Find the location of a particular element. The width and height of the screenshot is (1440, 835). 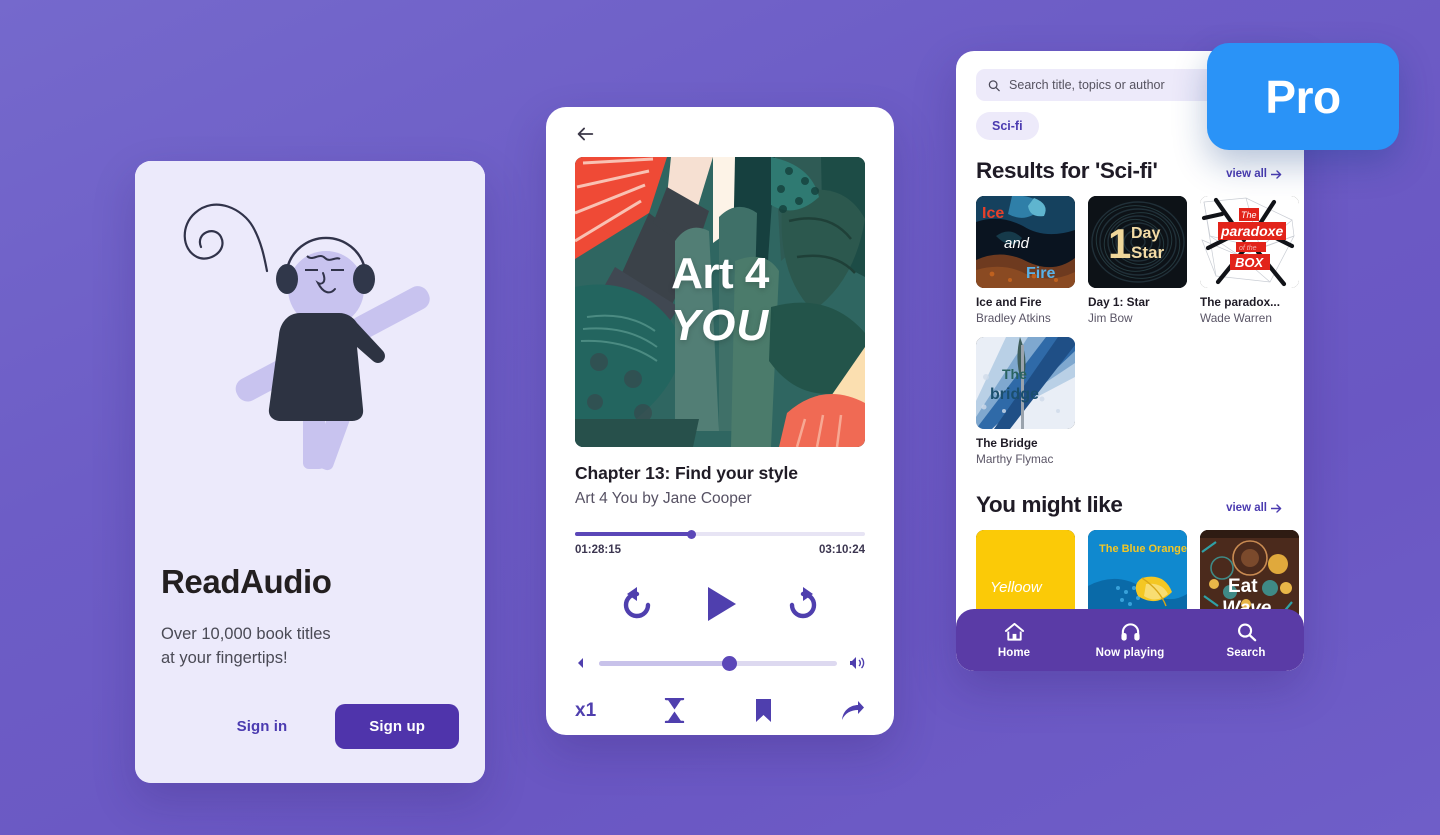

sign-up-button: Sign up is located at coordinates (397, 726).